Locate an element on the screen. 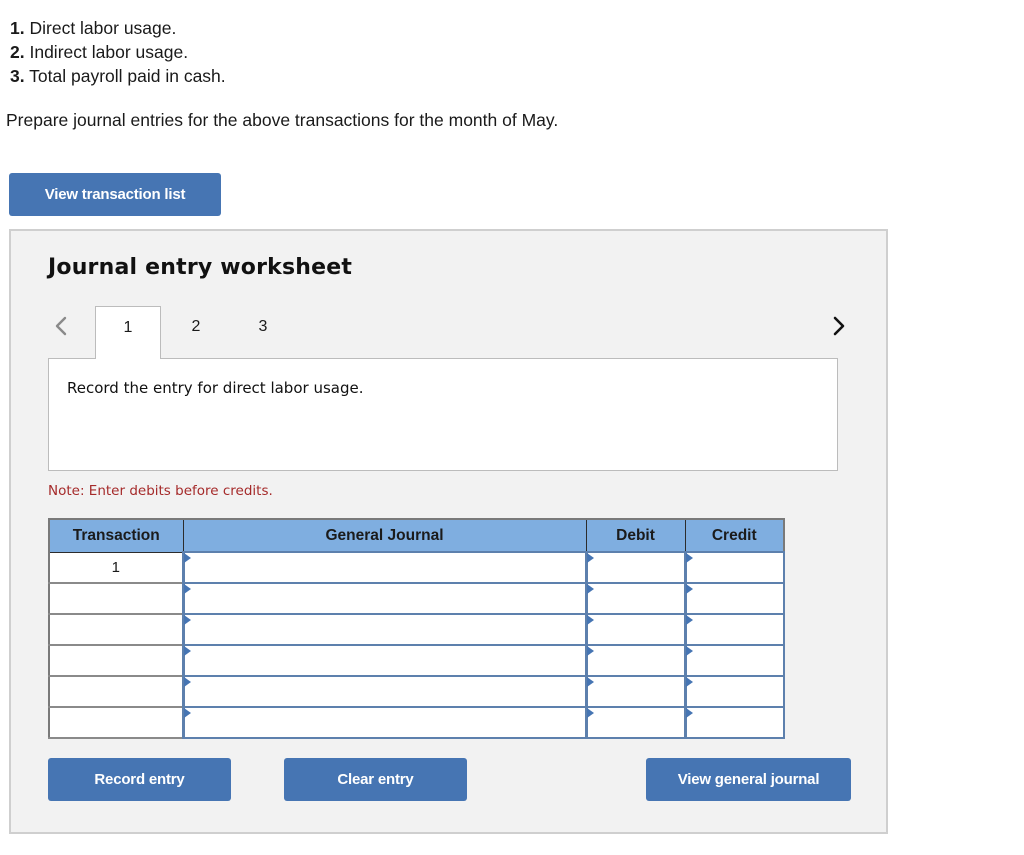  next-button is located at coordinates (839, 326).